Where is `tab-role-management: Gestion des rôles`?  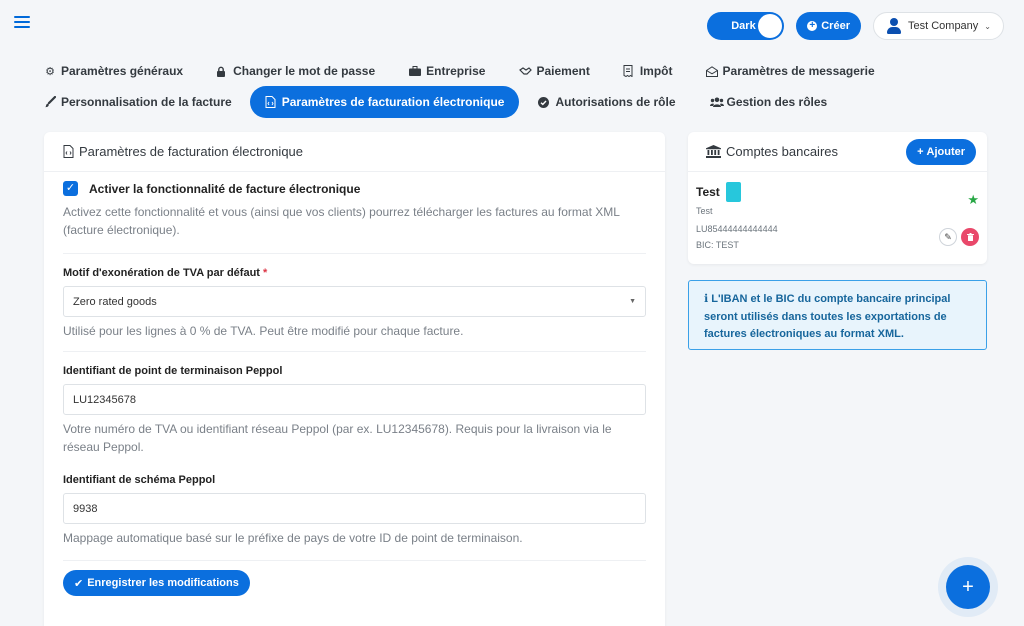 tab-role-management: Gestion des rôles is located at coordinates (768, 102).